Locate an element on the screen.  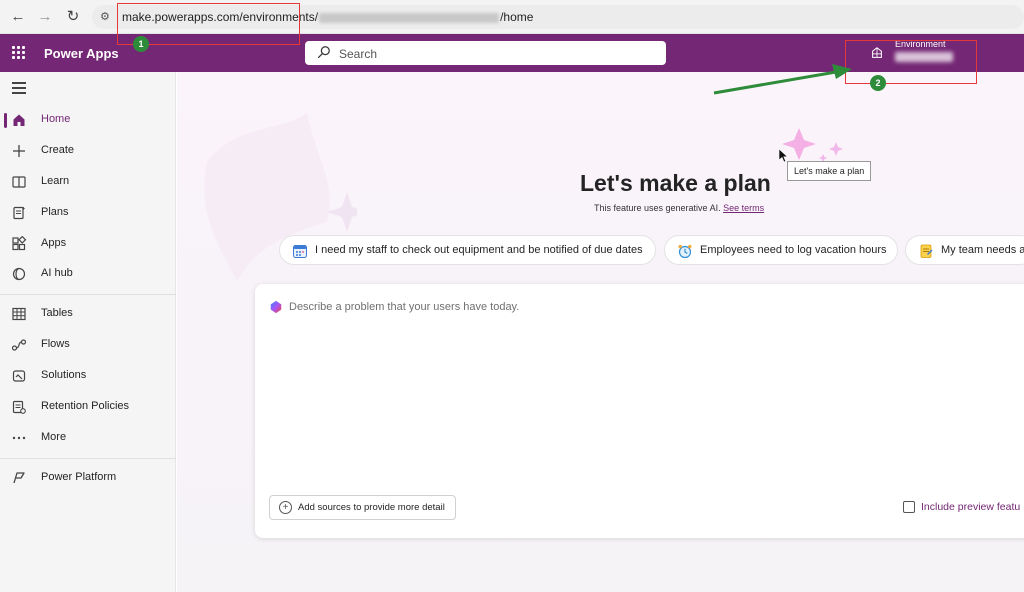
include-preview-checkbox is located at coordinates (909, 507).